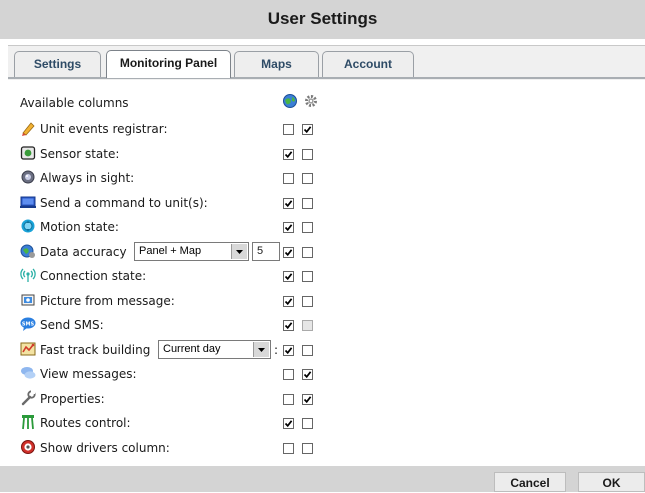  I want to click on accuracy-number-field: 5, so click(266, 251).